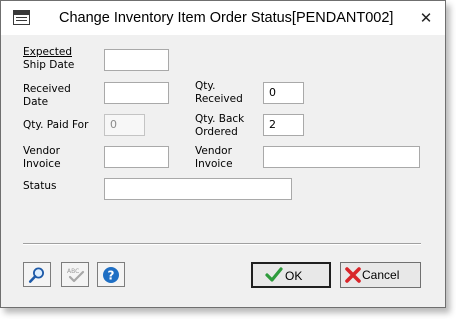 The width and height of the screenshot is (456, 319). I want to click on received-date-label: Received Date, so click(47, 95).